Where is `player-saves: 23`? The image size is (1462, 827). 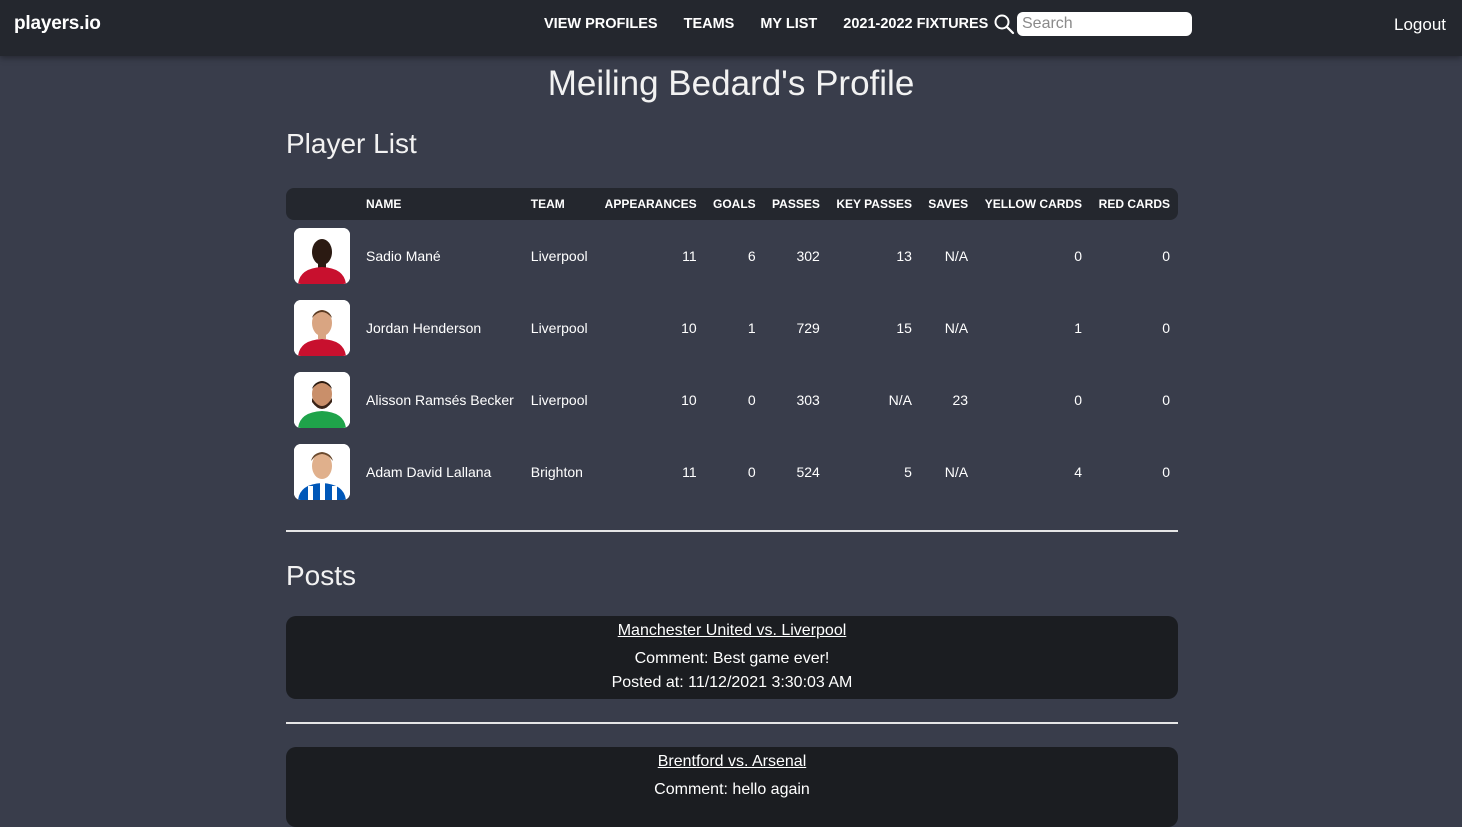
player-saves: 23 is located at coordinates (960, 400).